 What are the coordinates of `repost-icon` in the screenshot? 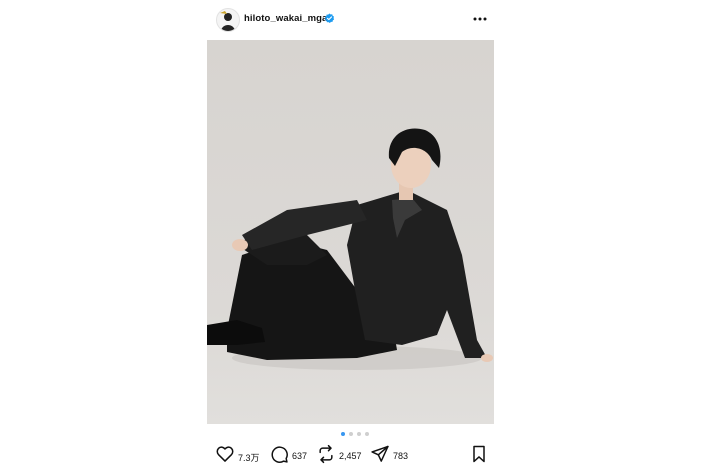 It's located at (326, 454).